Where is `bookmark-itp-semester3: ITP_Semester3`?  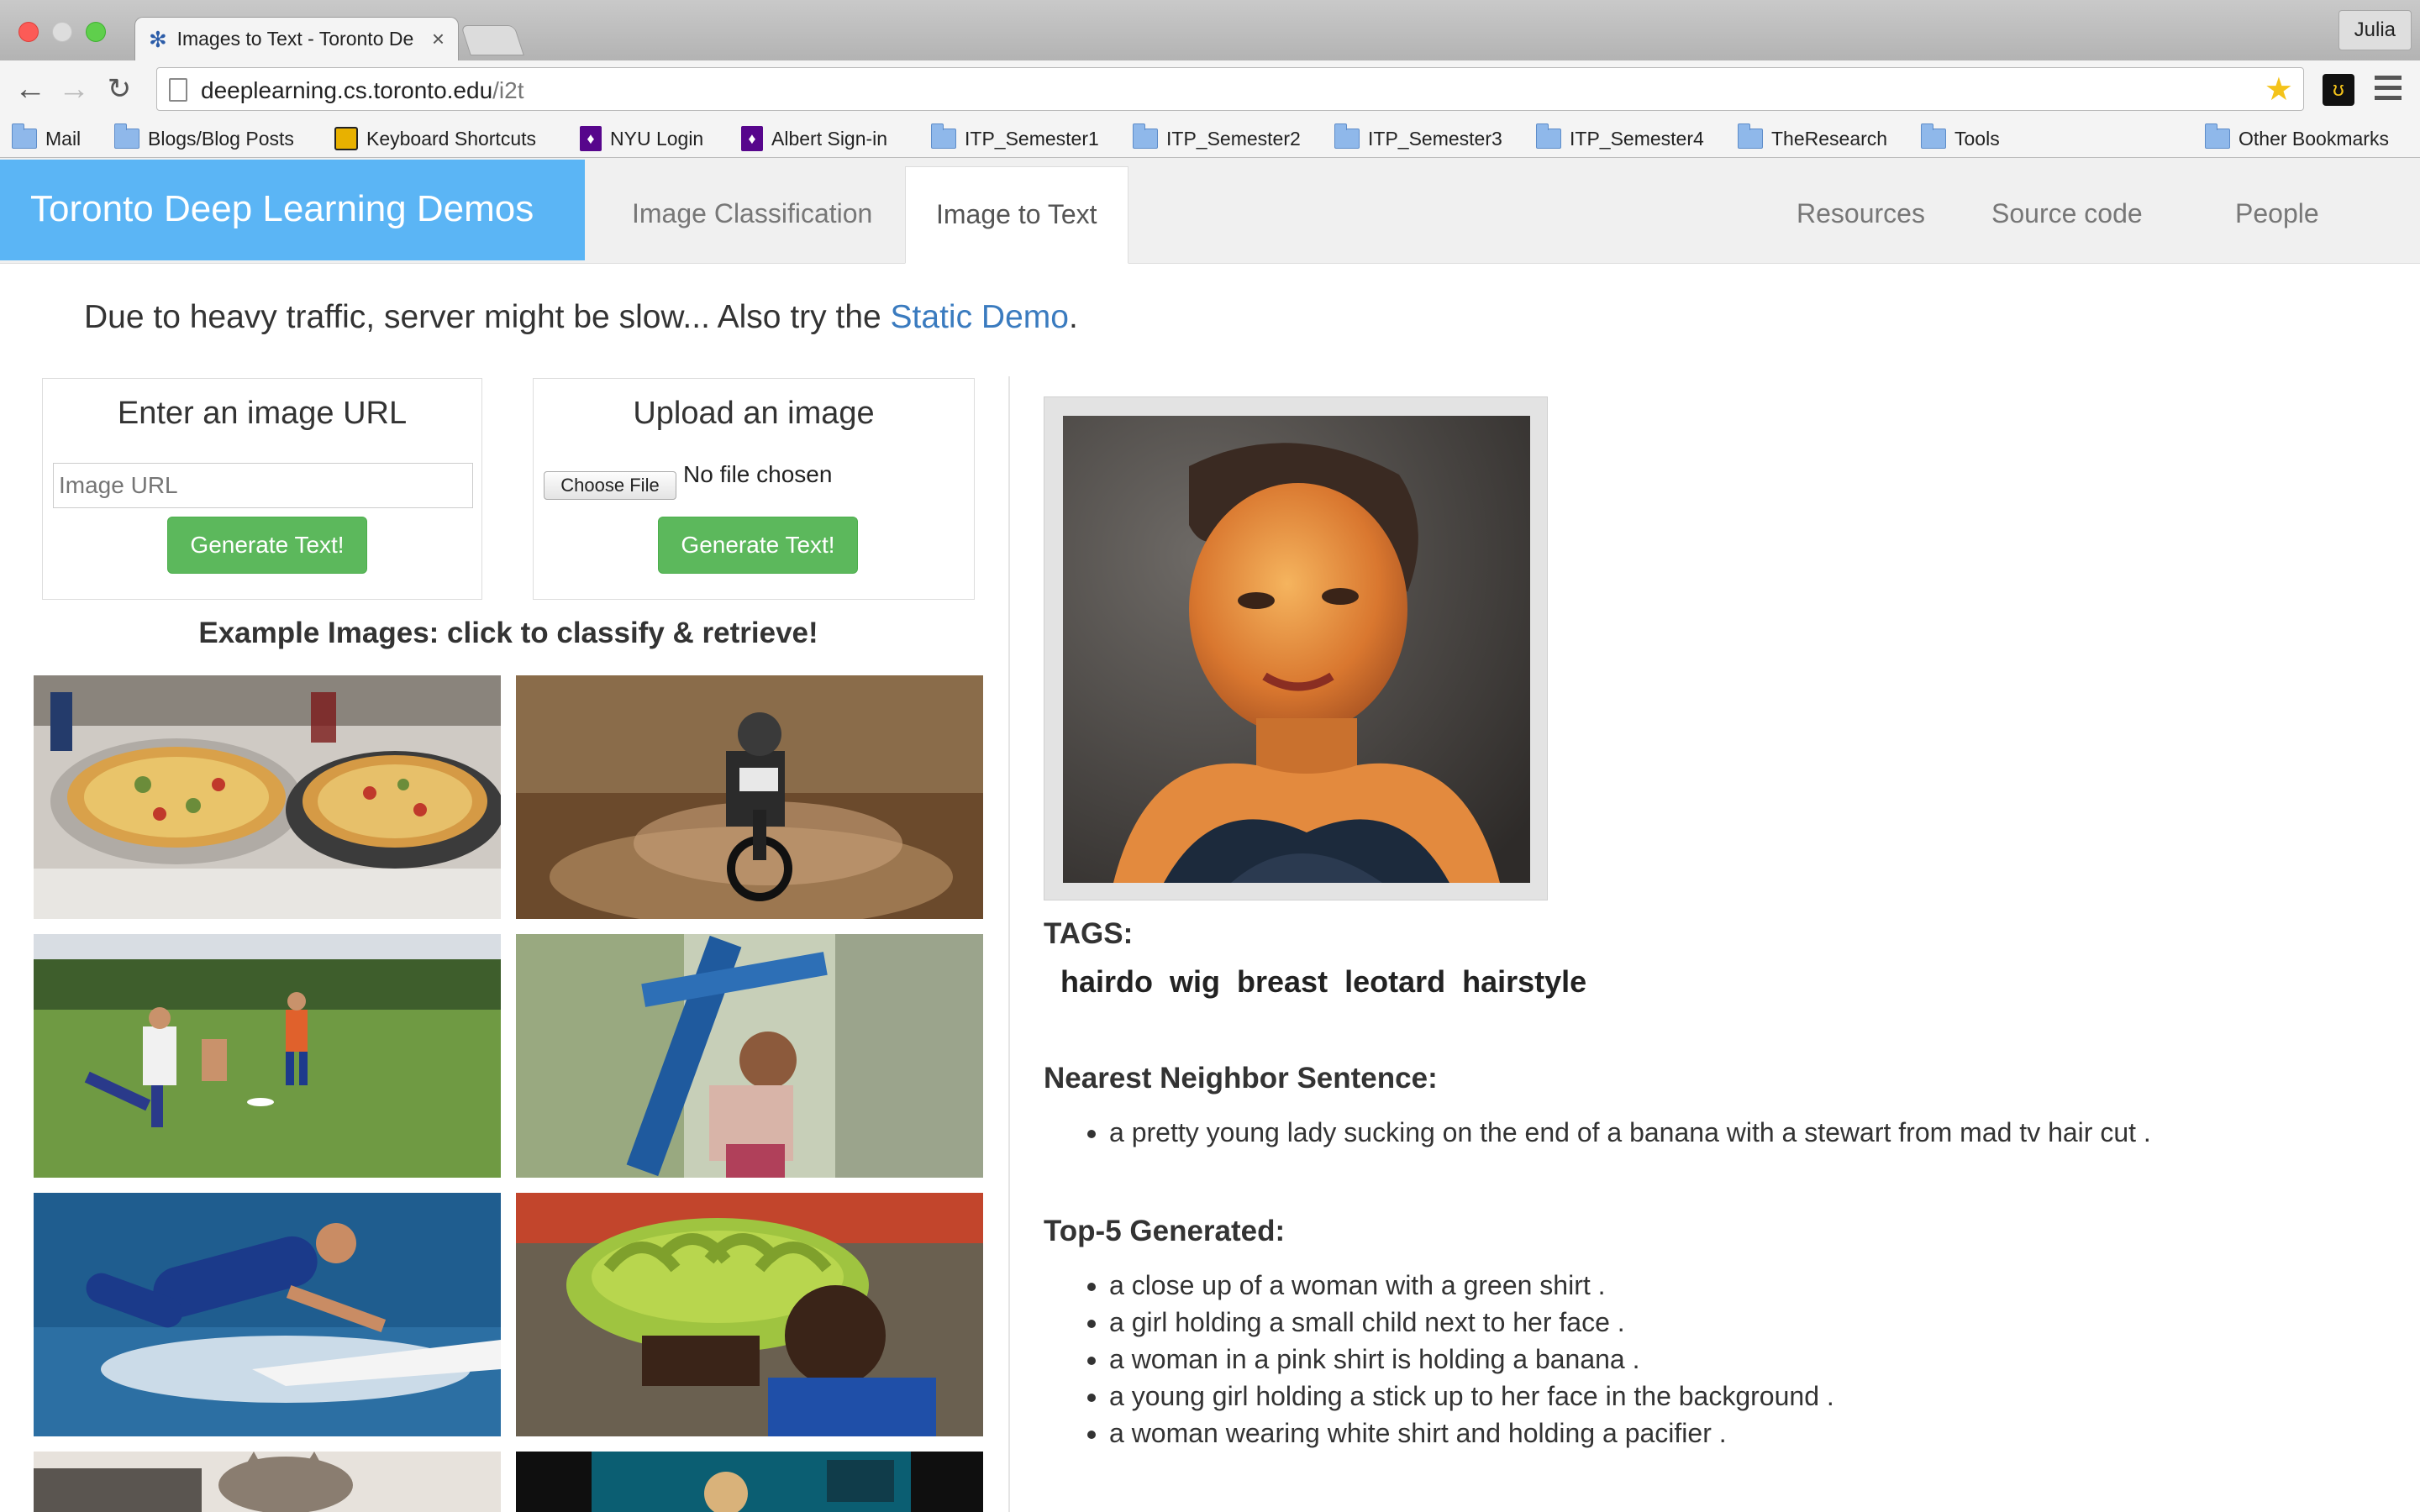 bookmark-itp-semester3: ITP_Semester3 is located at coordinates (1418, 138).